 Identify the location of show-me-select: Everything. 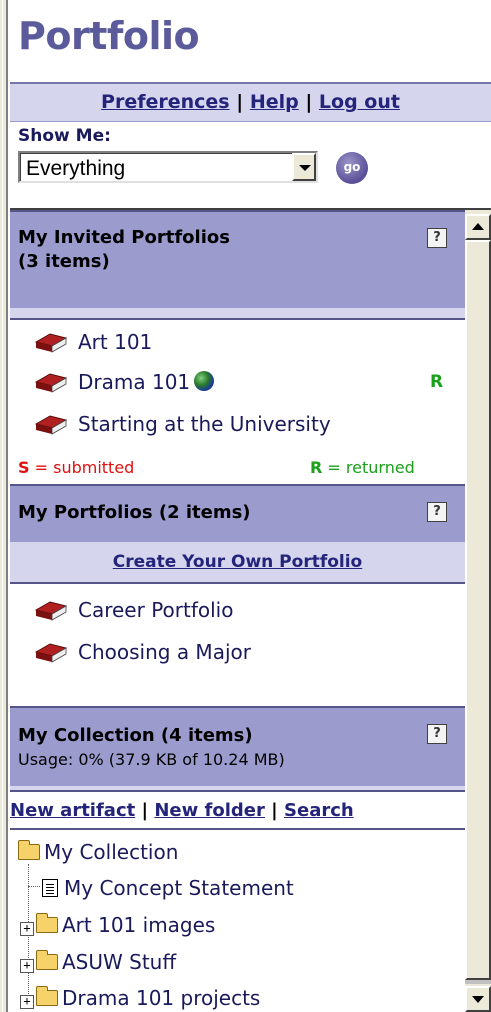
(168, 167).